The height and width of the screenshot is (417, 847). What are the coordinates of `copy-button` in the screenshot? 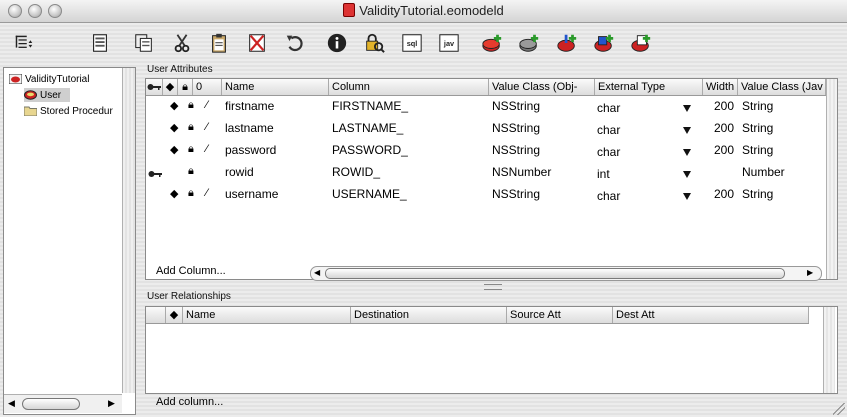 It's located at (144, 43).